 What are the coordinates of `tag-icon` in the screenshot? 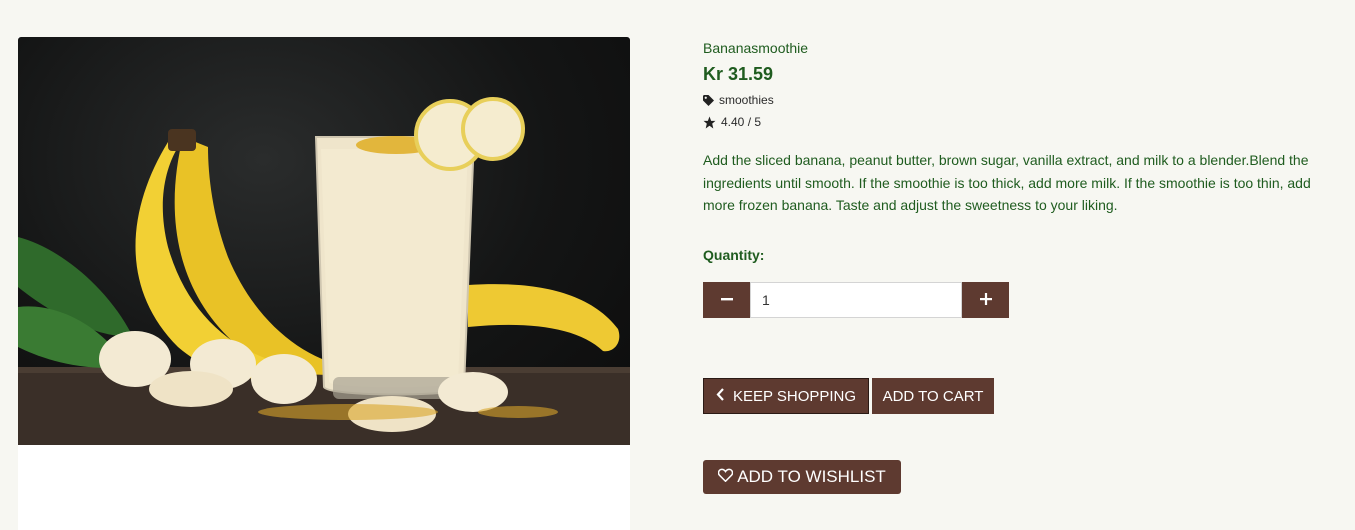 It's located at (708, 100).